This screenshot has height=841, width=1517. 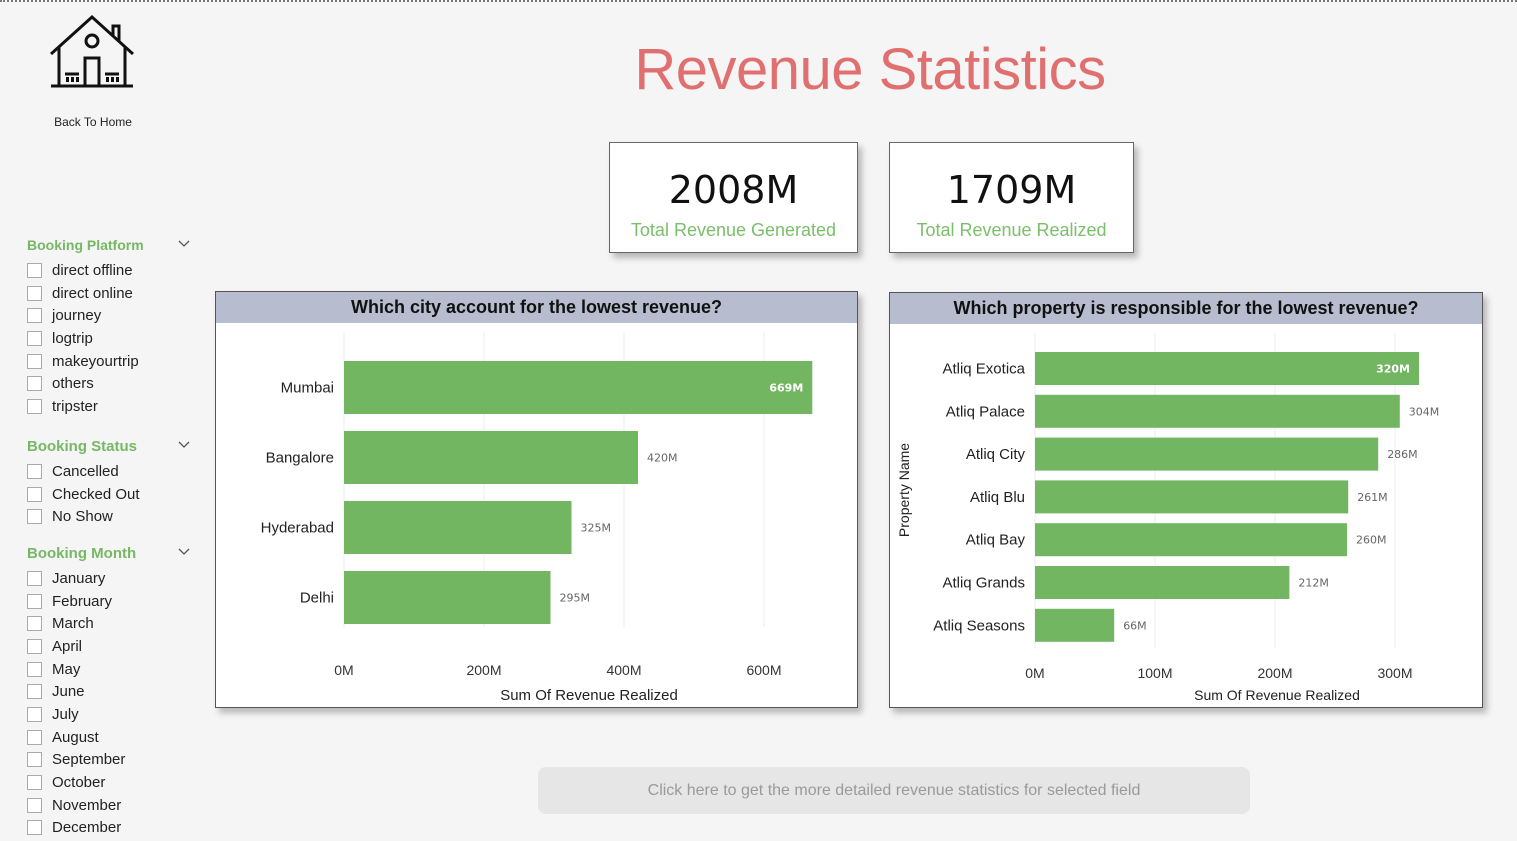 What do you see at coordinates (985, 411) in the screenshot?
I see `category-label: Atliq Palace` at bounding box center [985, 411].